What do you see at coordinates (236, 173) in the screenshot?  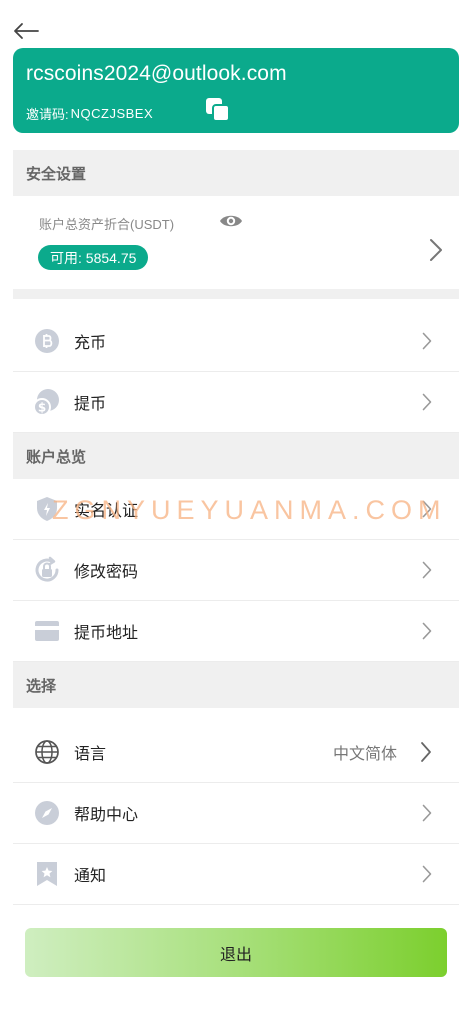 I see `section-security: 安全设置` at bounding box center [236, 173].